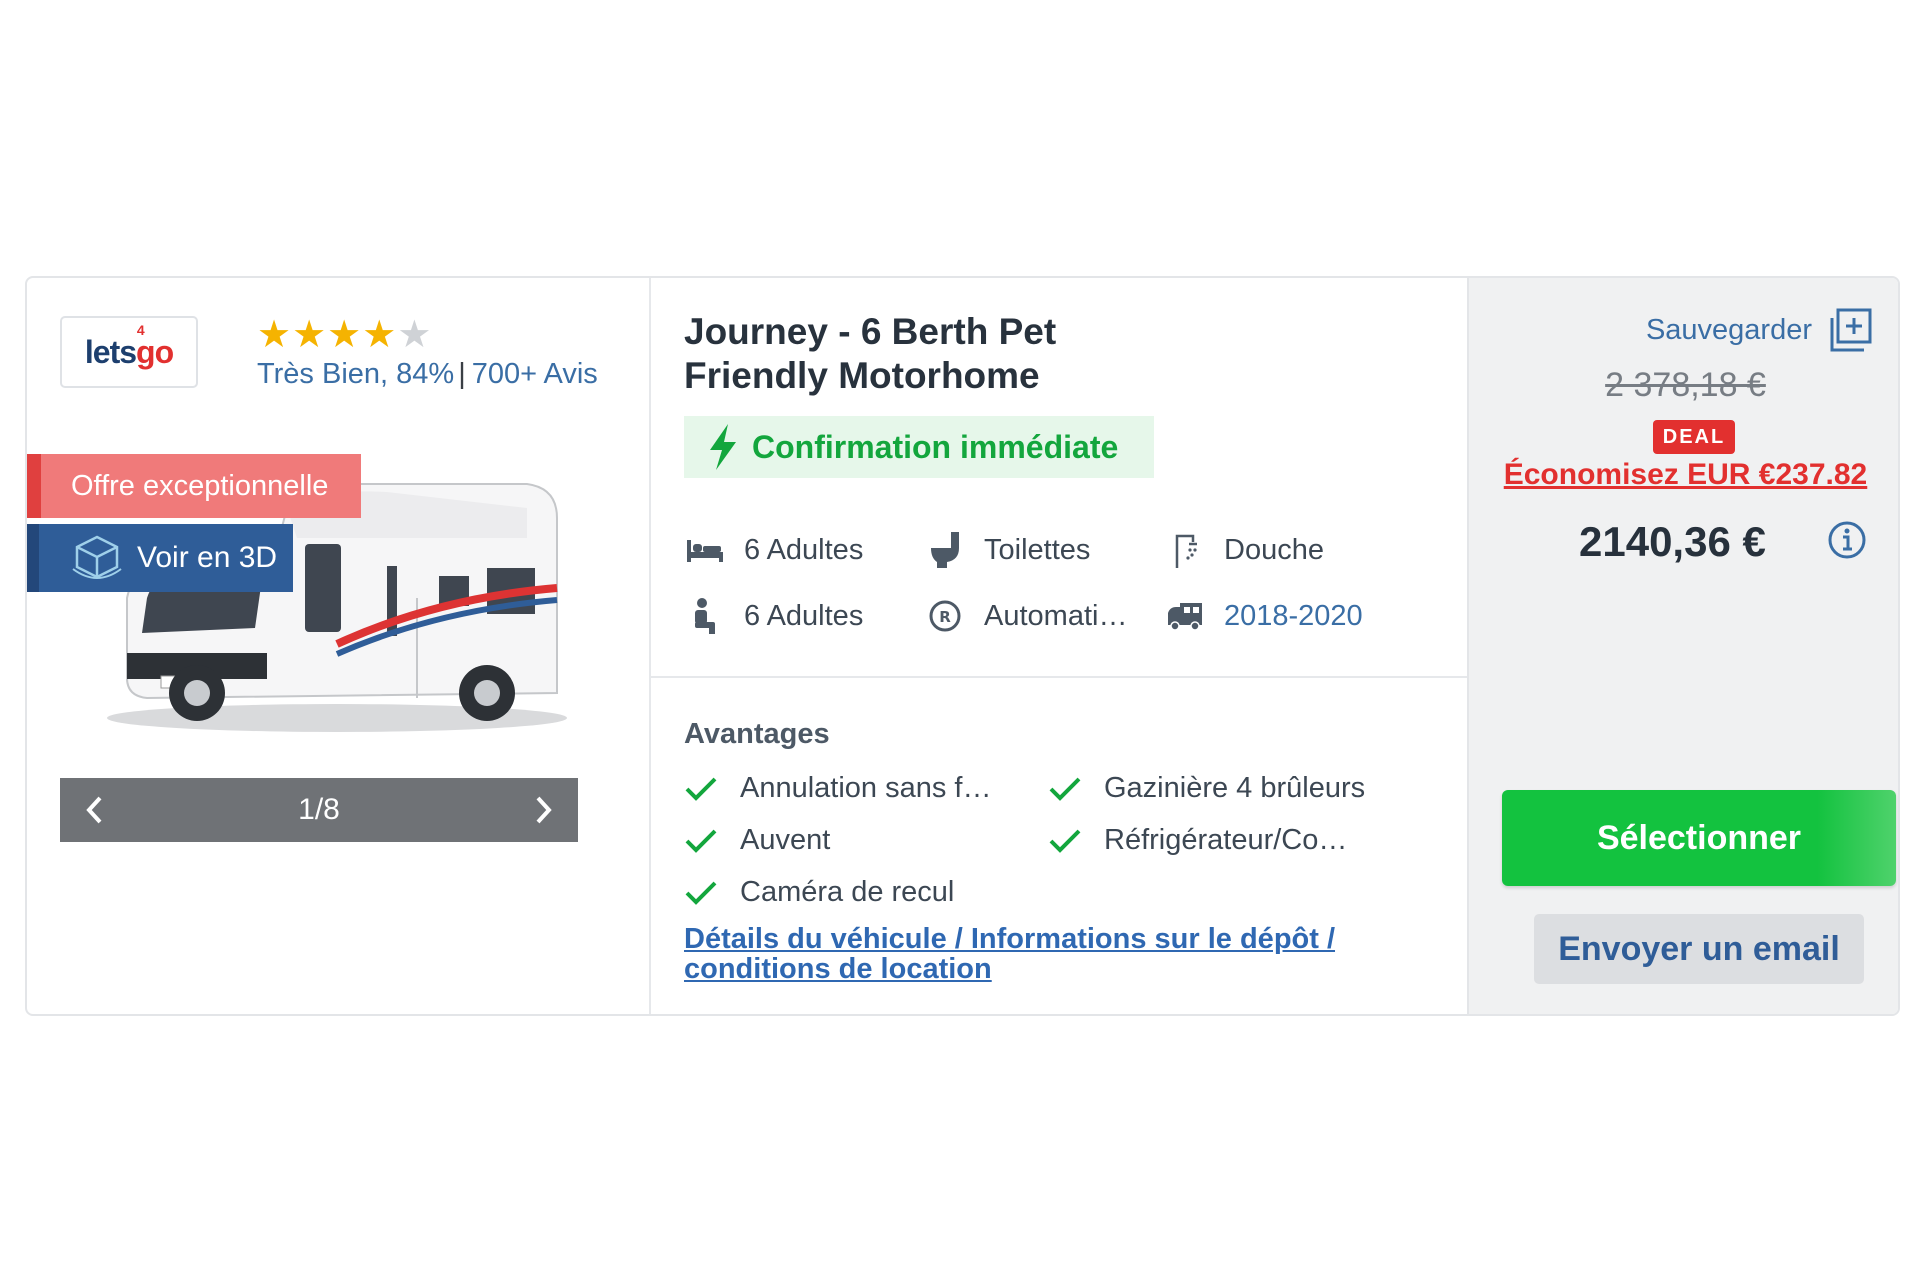 The height and width of the screenshot is (1285, 1920). What do you see at coordinates (535, 374) in the screenshot?
I see `reviews-count: 700+ Avis` at bounding box center [535, 374].